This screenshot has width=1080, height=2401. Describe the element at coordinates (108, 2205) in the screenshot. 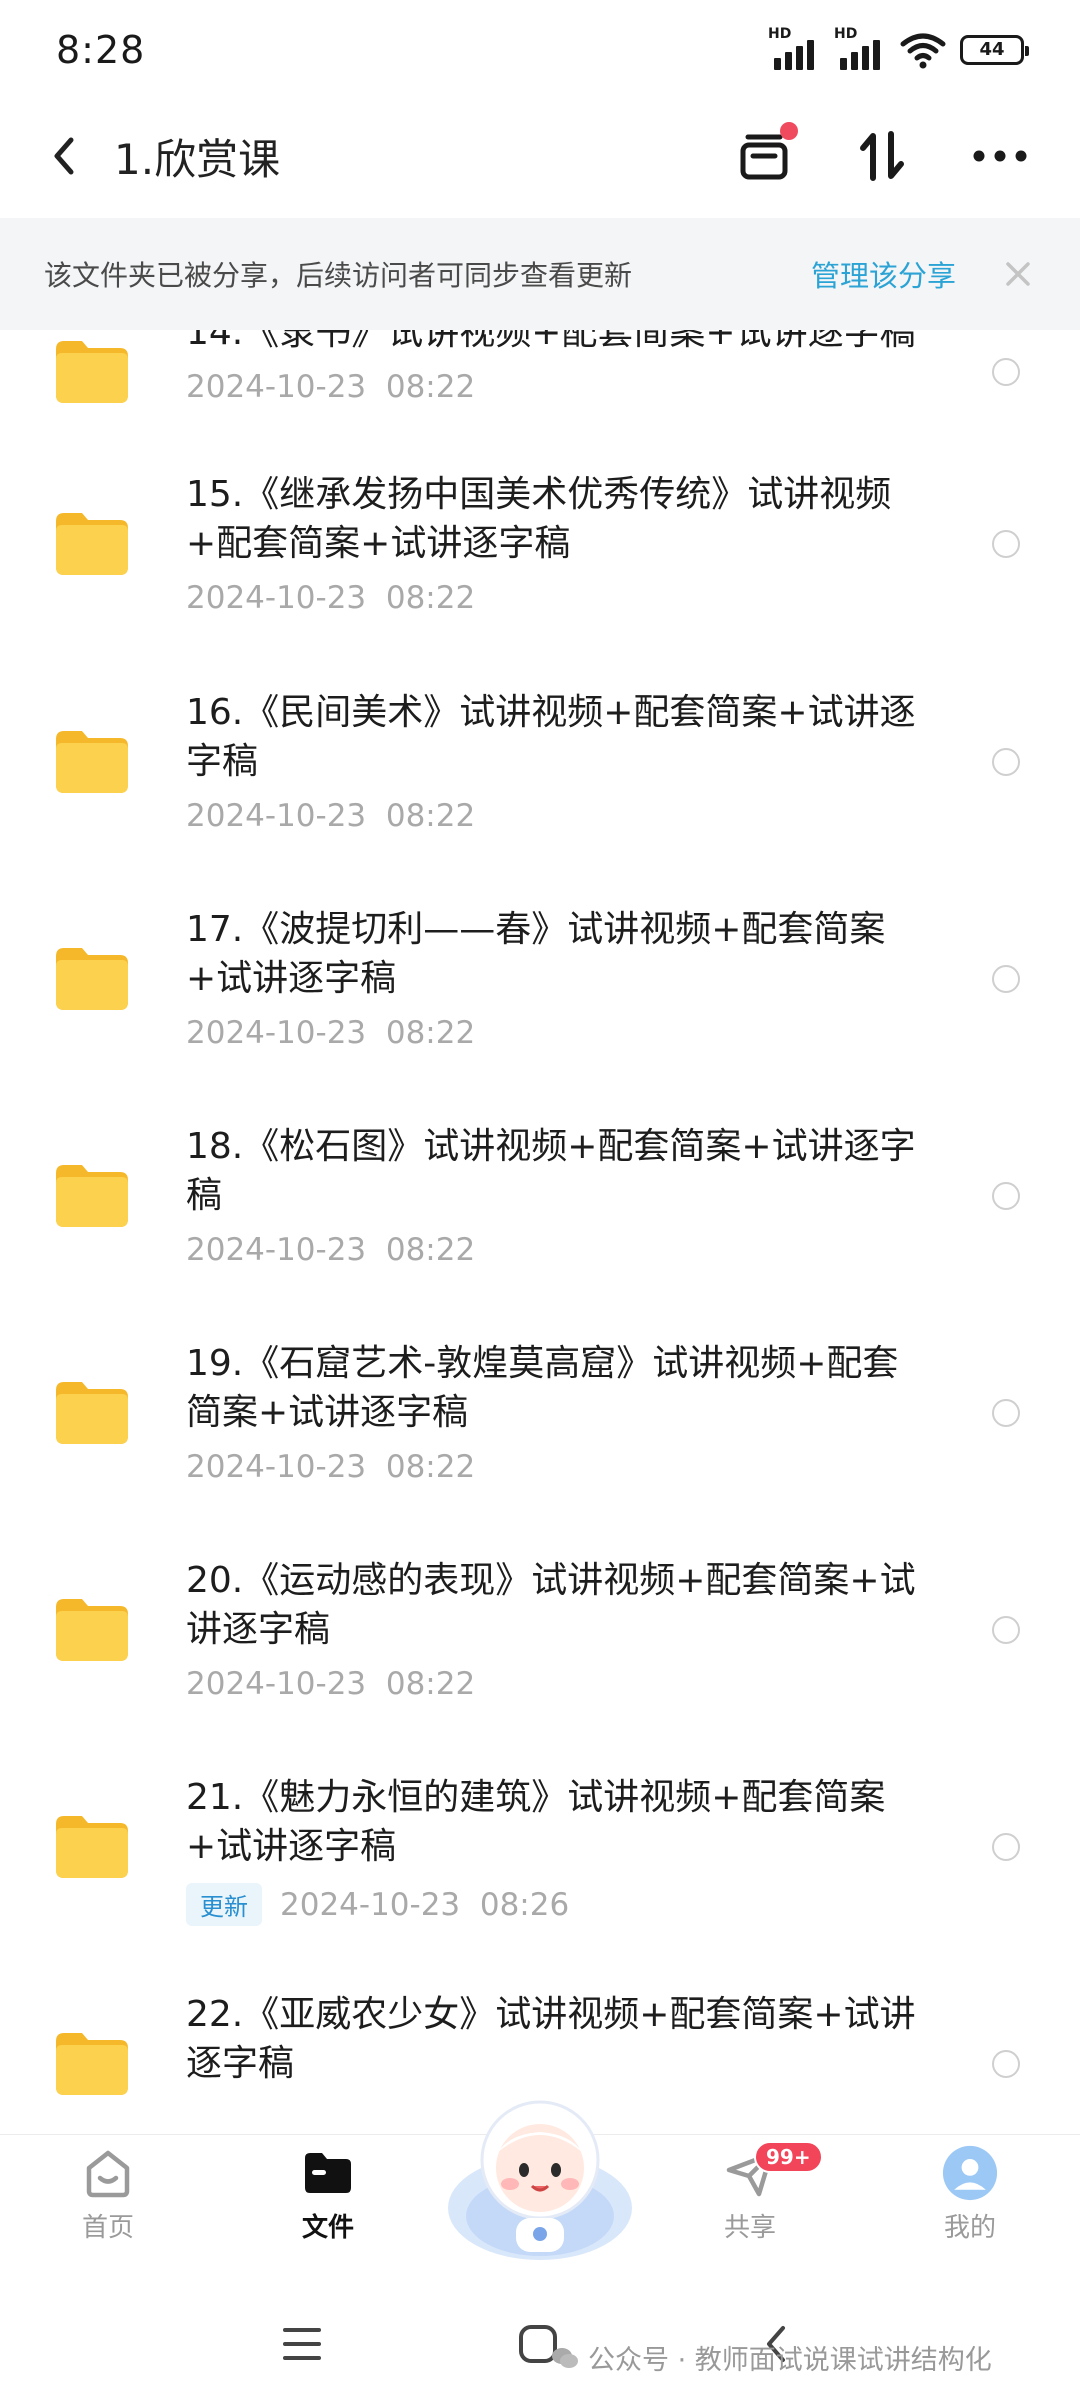

I see `tab-home: 首页` at that location.